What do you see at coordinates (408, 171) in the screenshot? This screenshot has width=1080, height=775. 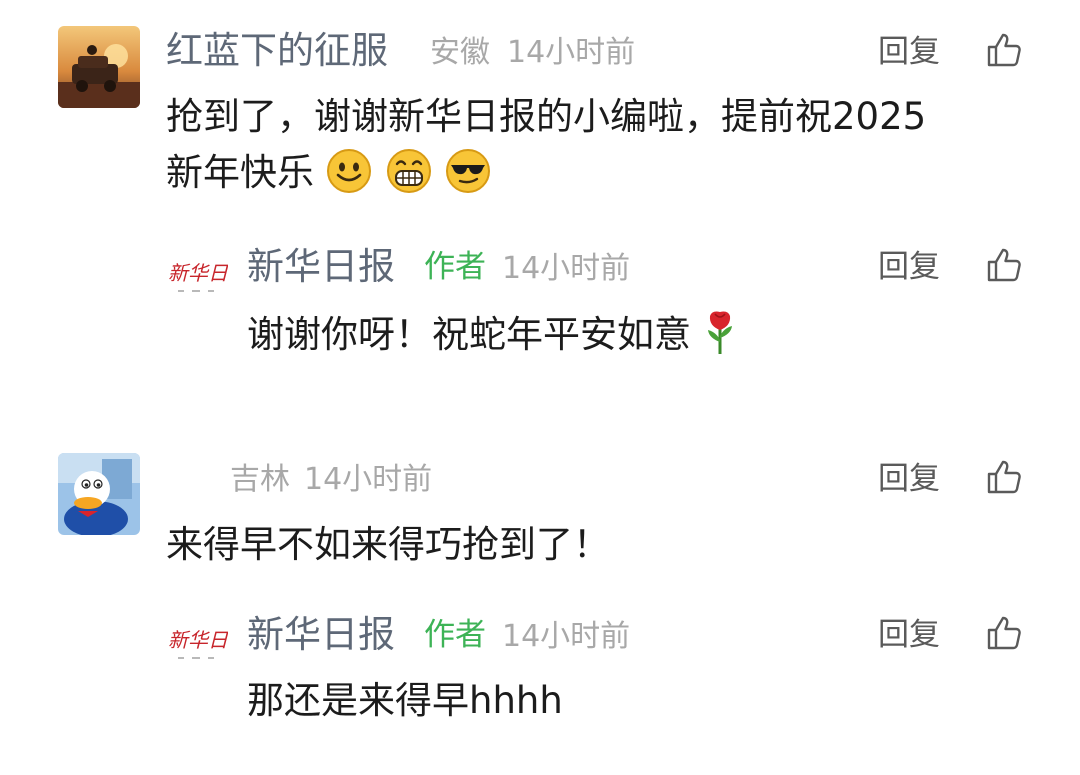 I see `grin-emoji` at bounding box center [408, 171].